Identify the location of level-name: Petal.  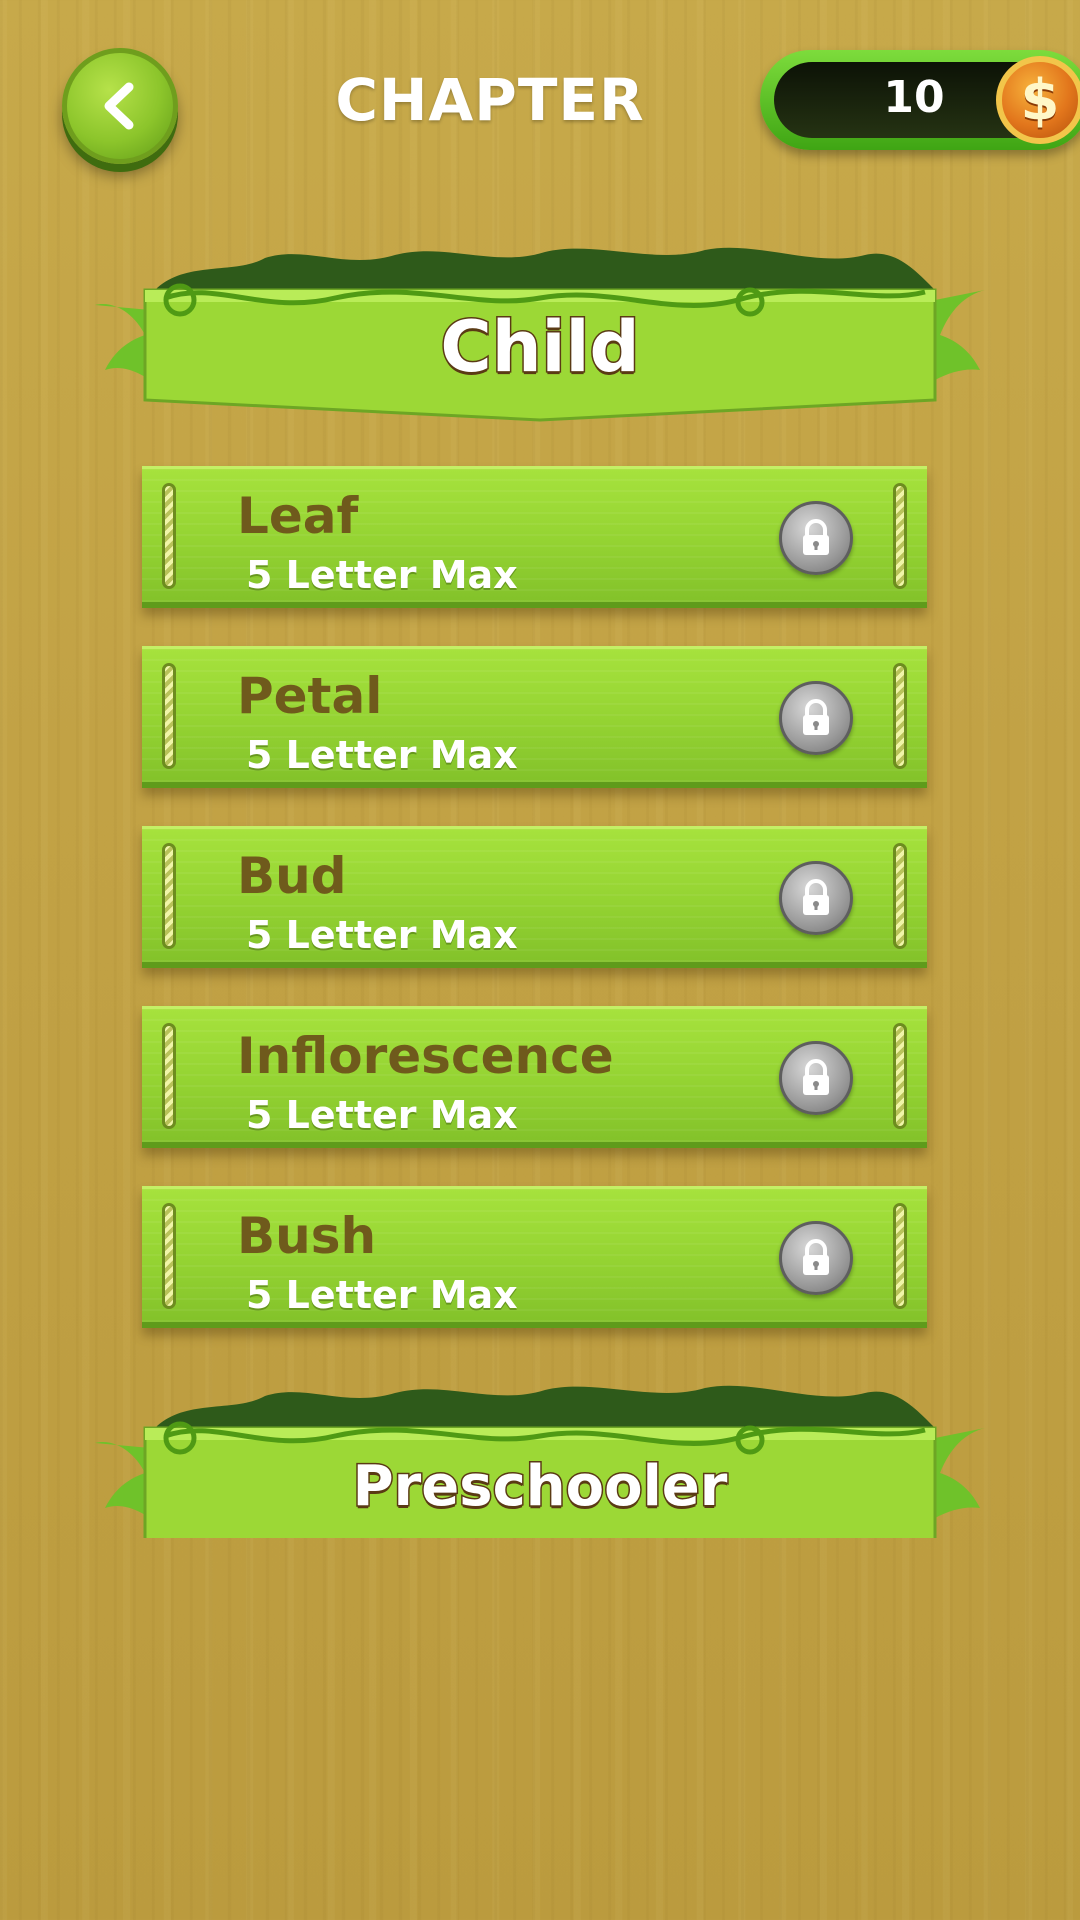
(310, 696).